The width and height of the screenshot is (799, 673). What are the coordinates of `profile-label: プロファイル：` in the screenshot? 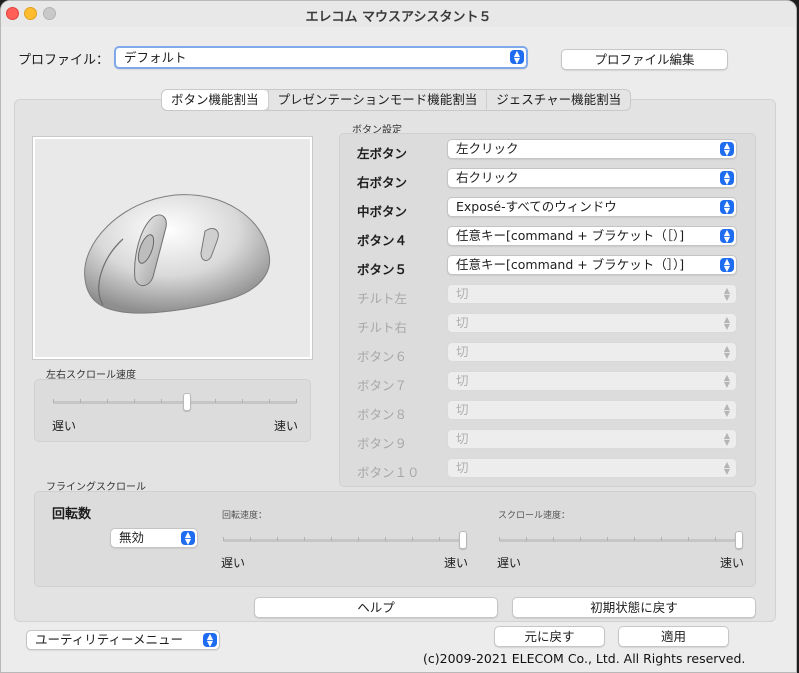 It's located at (64, 60).